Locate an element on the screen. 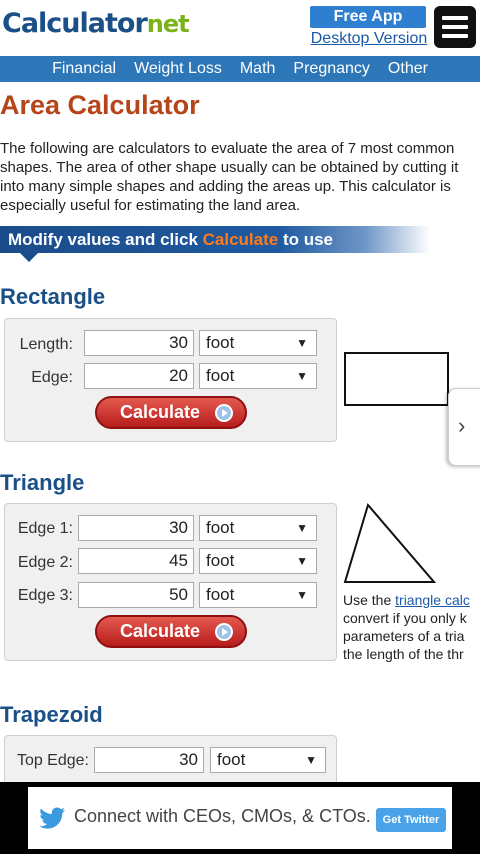 This screenshot has width=480, height=854. length-input: 30 is located at coordinates (139, 343).